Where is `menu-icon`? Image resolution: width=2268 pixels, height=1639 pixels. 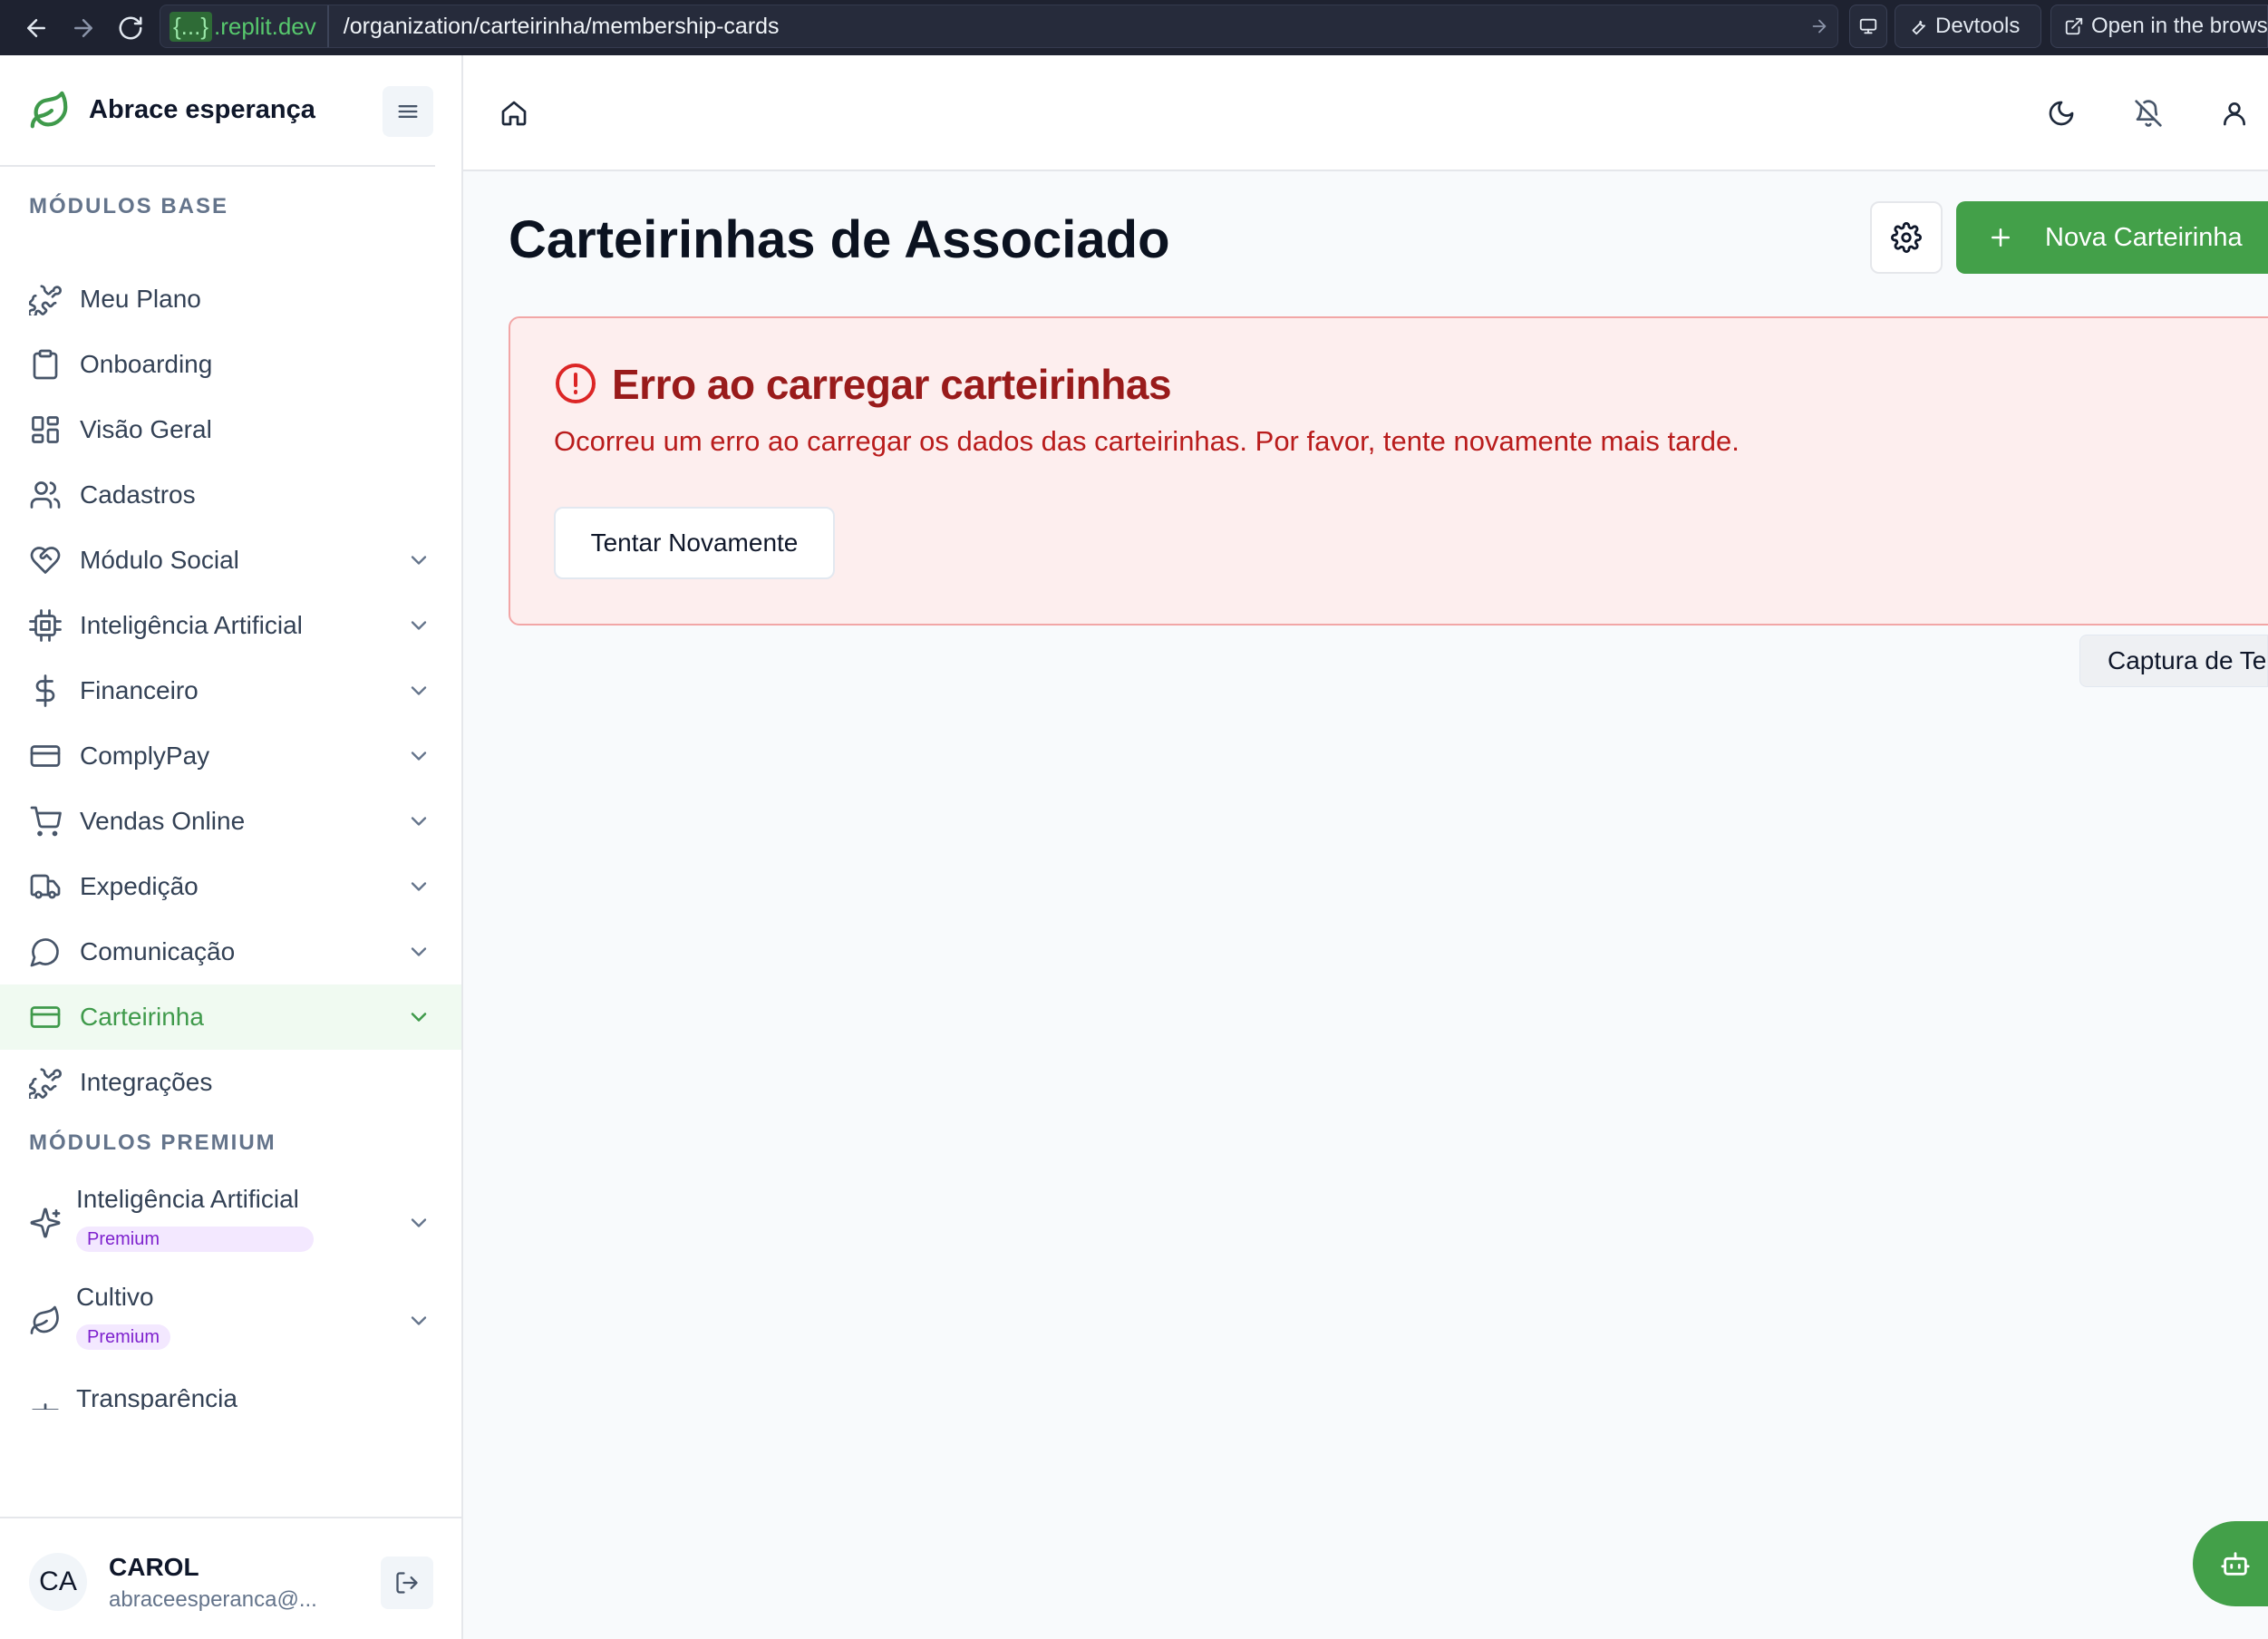 menu-icon is located at coordinates (408, 111).